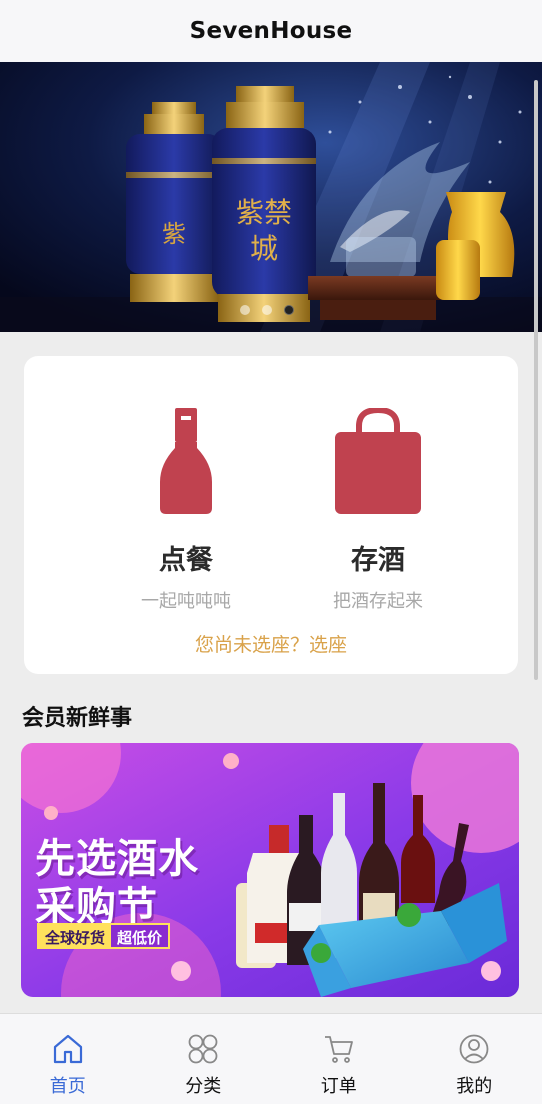  I want to click on home-icon, so click(67, 1049).